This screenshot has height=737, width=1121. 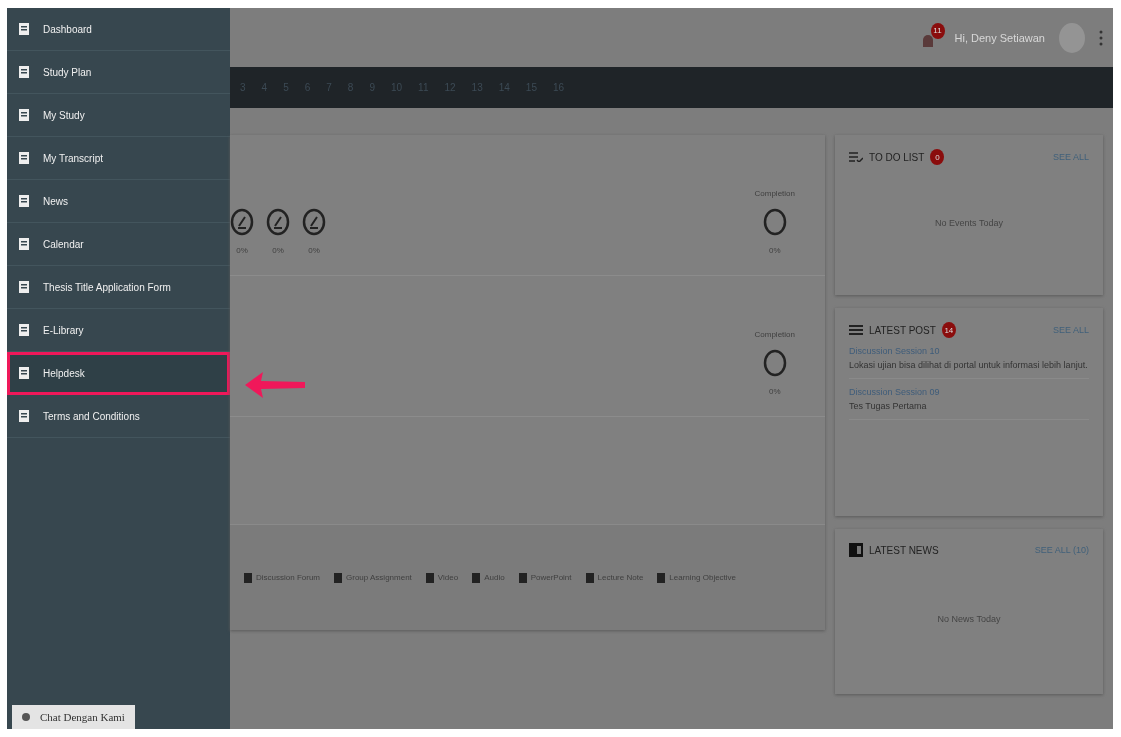 I want to click on post-link: Discussion Session 10, so click(x=969, y=351).